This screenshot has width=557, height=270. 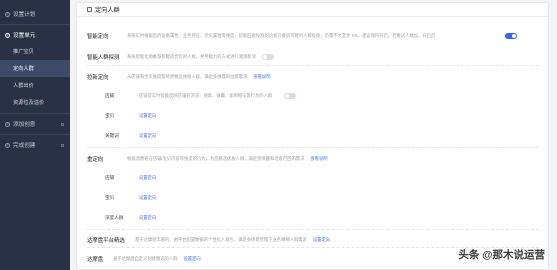 What do you see at coordinates (114, 217) in the screenshot?
I see `retarget-deep-label: 深度人群` at bounding box center [114, 217].